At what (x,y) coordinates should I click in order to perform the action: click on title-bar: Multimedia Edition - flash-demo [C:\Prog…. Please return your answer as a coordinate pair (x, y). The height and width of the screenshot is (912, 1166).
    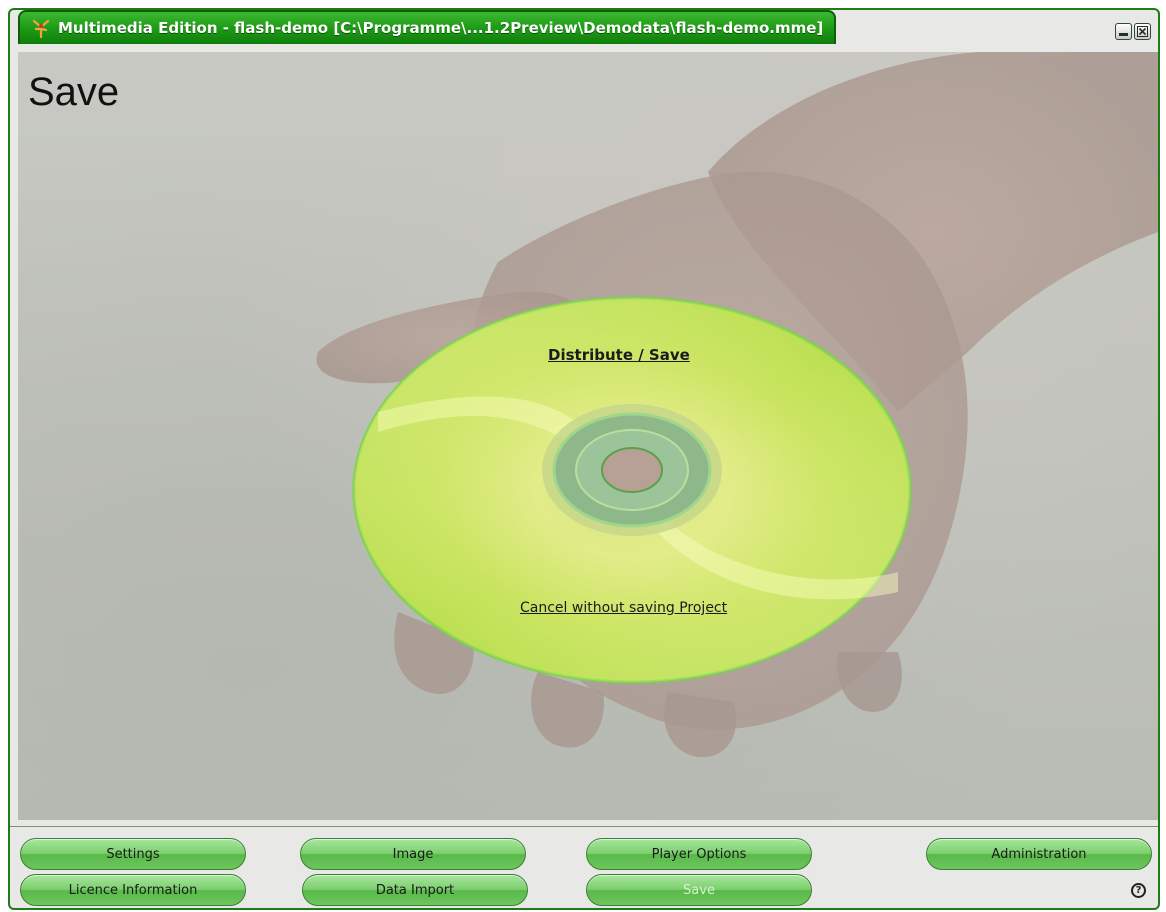
    Looking at the image, I should click on (427, 27).